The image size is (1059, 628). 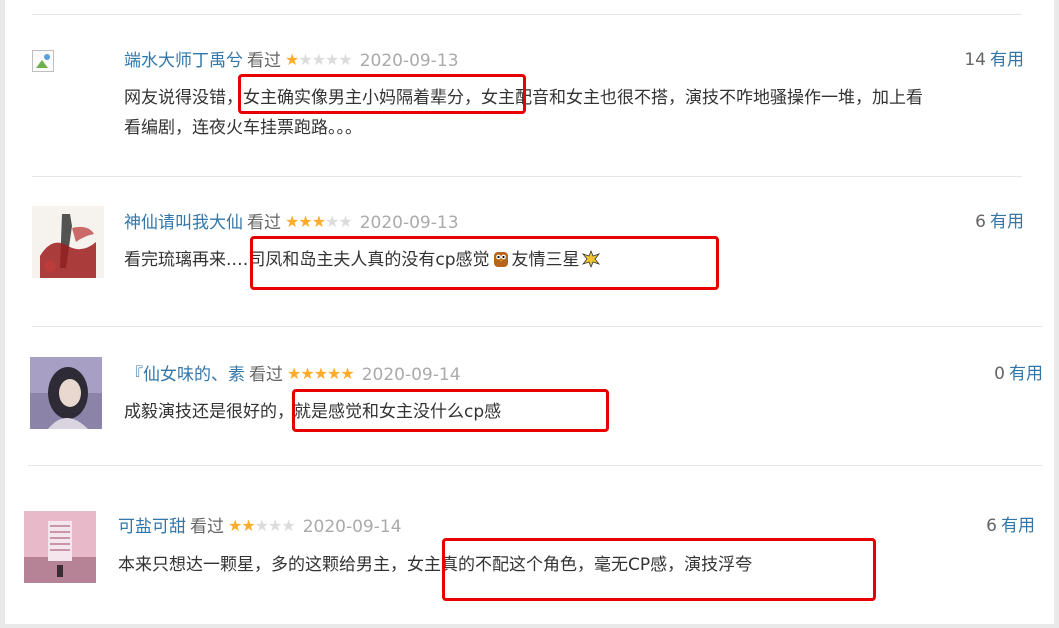 What do you see at coordinates (243, 128) in the screenshot?
I see `review-text-line: 看编剧，连夜火车挂票跑路。。。` at bounding box center [243, 128].